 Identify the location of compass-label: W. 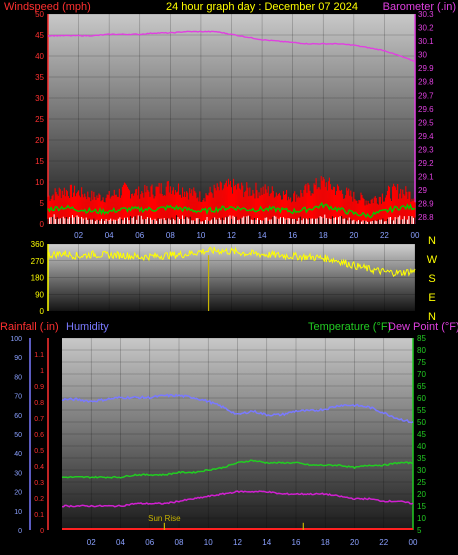
(432, 260).